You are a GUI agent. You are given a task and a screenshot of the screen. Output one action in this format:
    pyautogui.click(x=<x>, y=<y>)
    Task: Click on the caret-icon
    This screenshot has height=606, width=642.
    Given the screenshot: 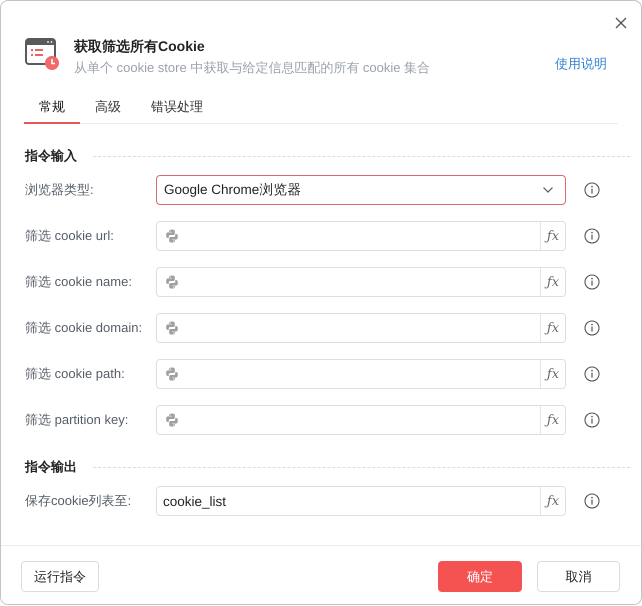 What is the action you would take?
    pyautogui.click(x=548, y=190)
    